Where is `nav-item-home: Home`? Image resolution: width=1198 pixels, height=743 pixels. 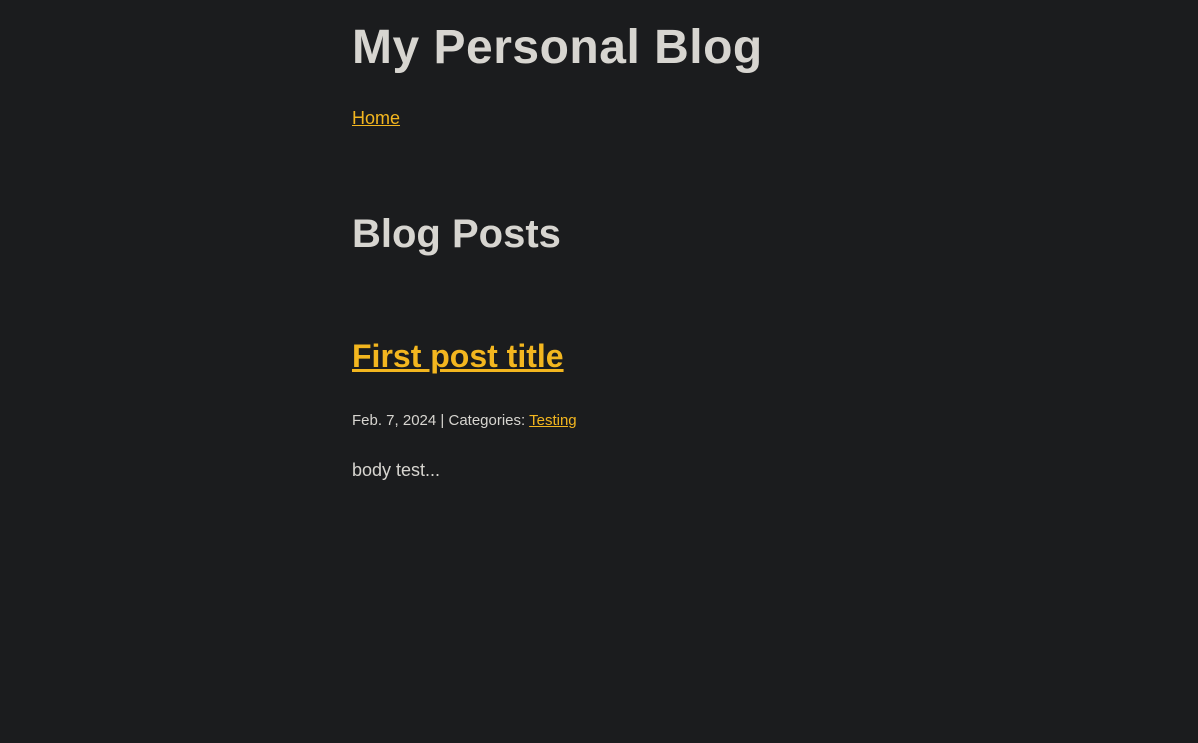 nav-item-home: Home is located at coordinates (376, 118).